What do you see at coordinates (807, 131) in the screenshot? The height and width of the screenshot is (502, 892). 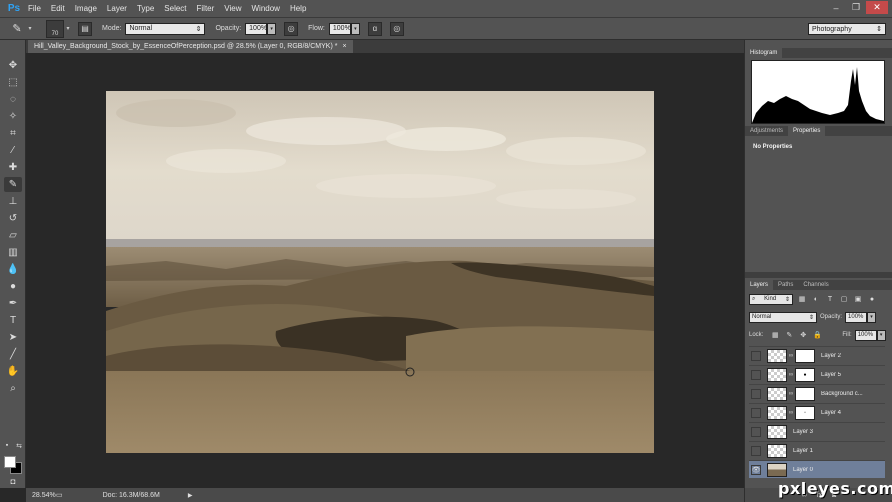 I see `tab-properties: Properties` at bounding box center [807, 131].